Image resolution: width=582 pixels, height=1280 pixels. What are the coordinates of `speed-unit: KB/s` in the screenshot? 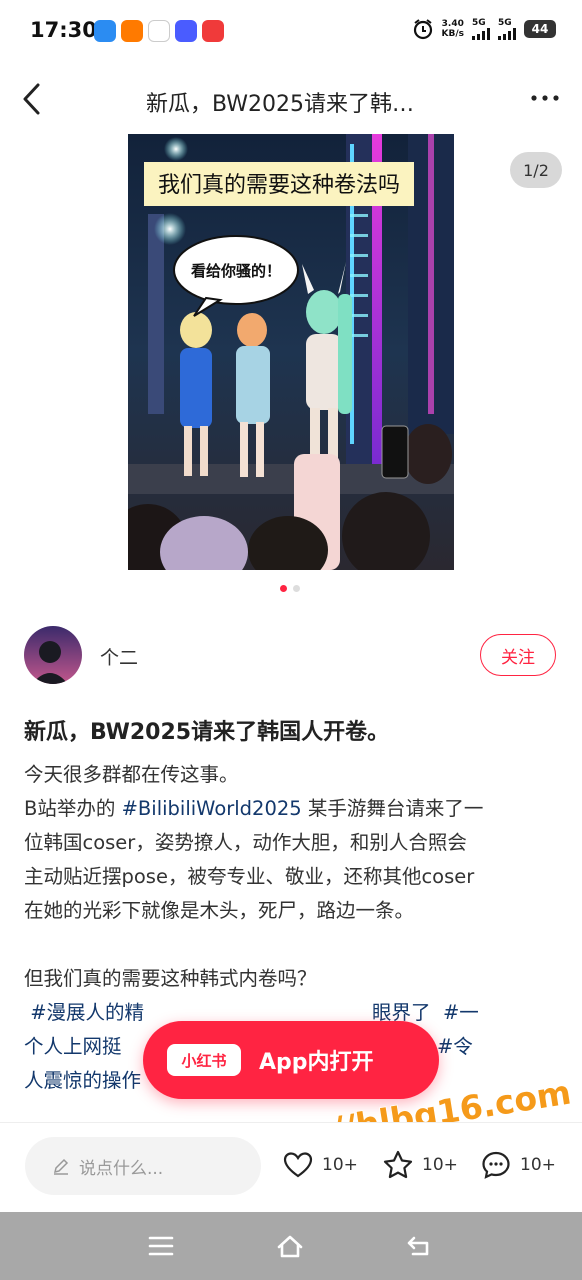 It's located at (452, 34).